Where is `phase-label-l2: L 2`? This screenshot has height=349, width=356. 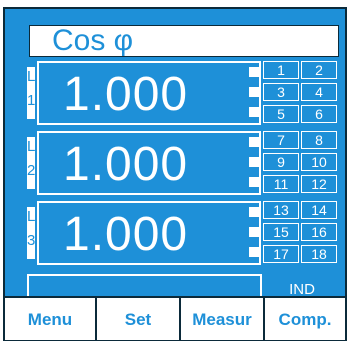 phase-label-l2: L 2 is located at coordinates (31, 163).